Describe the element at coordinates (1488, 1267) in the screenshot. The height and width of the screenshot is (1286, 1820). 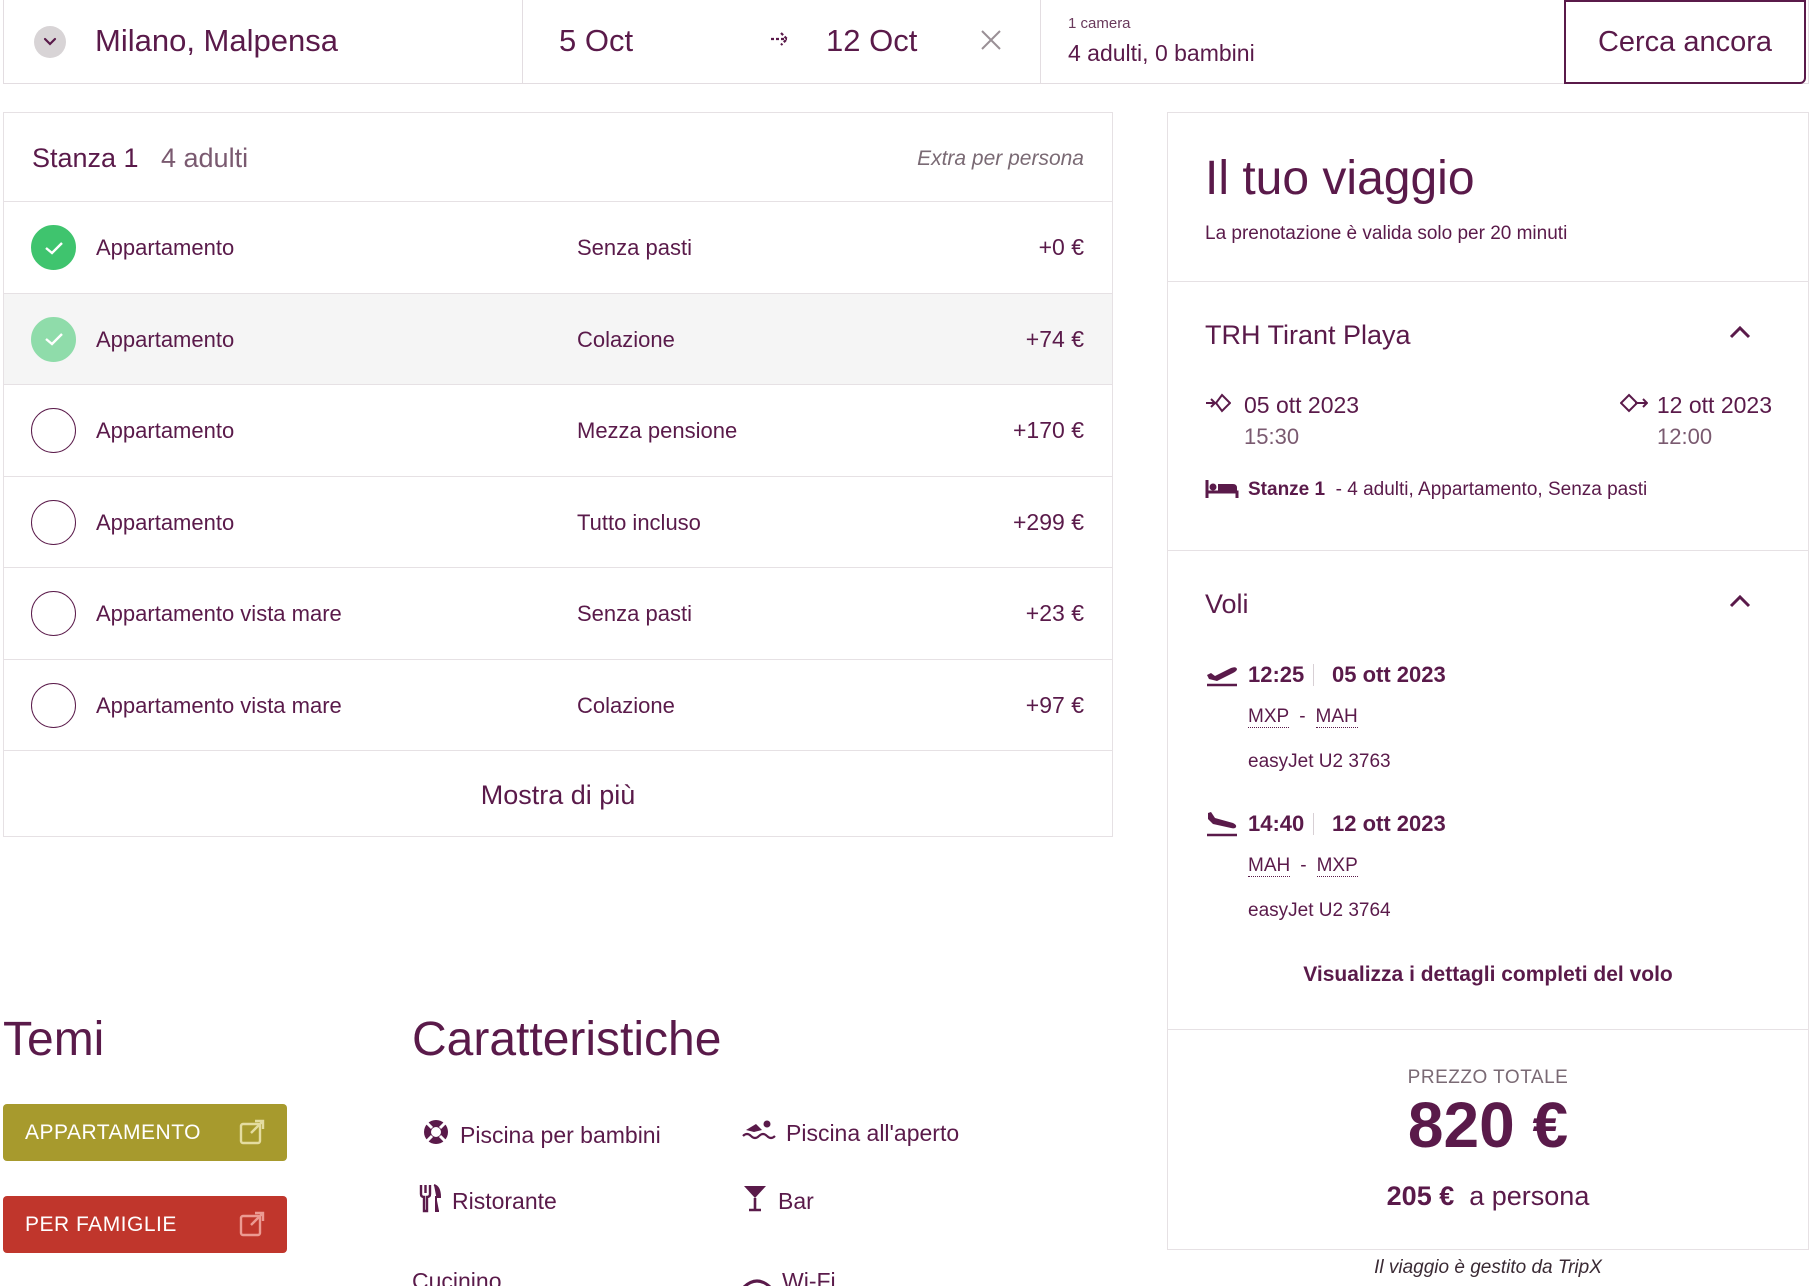
I see `managed-by-note: Il viaggio è gestito da TripX` at that location.